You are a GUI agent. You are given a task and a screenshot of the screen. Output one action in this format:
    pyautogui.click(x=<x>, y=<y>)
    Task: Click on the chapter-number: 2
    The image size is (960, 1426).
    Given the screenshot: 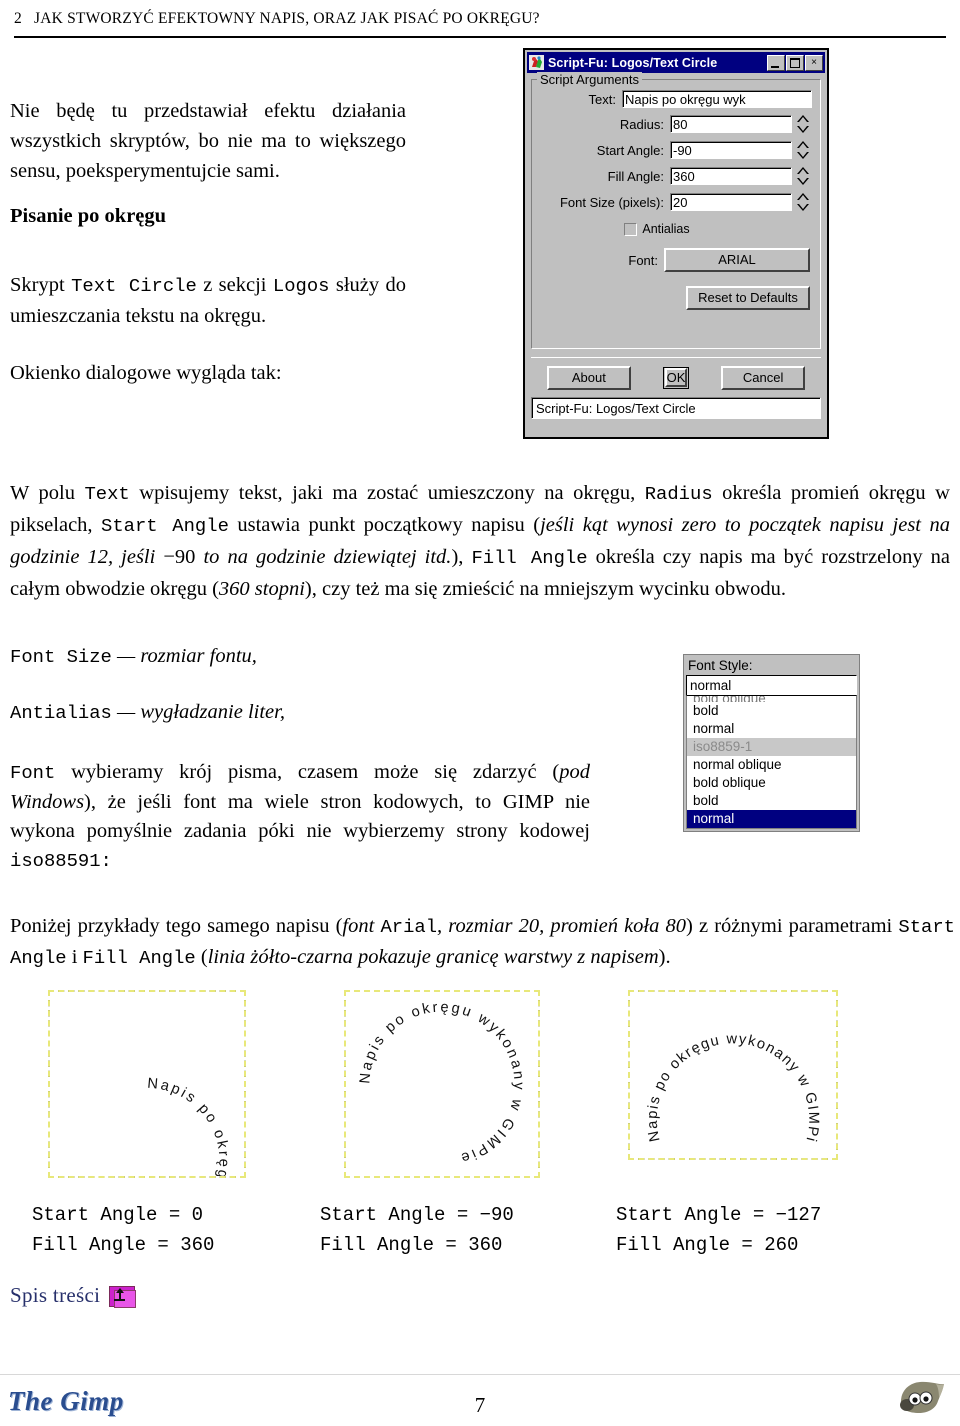 What is the action you would take?
    pyautogui.click(x=18, y=18)
    